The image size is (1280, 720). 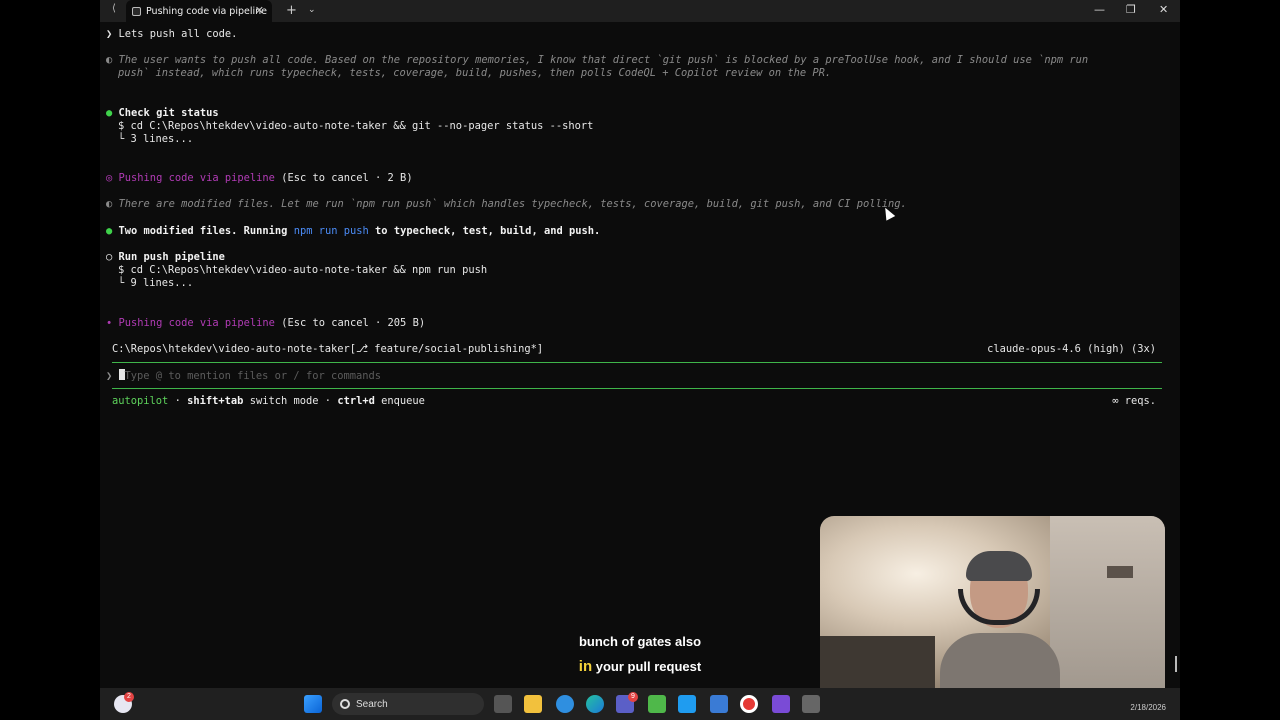 I want to click on title-bar: ⟨ Pushing code via pipeline ✕ + ⌄ — ❐ ✕, so click(x=640, y=11).